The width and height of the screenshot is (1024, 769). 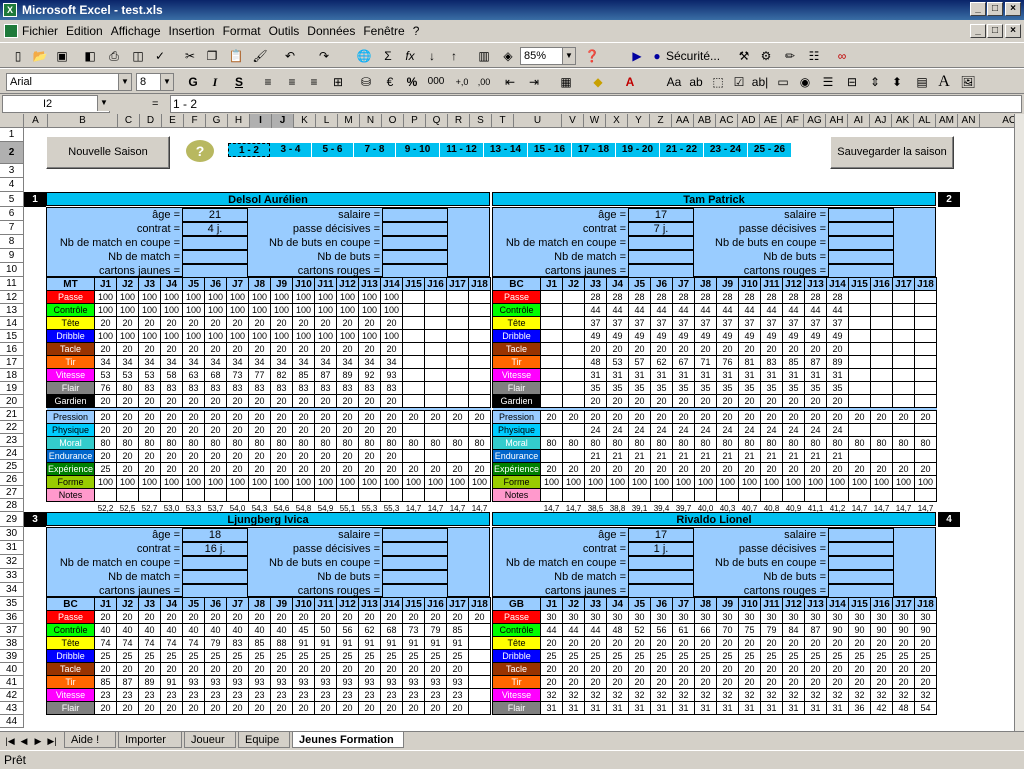 I want to click on stat-cell: 70, so click(x=727, y=630).